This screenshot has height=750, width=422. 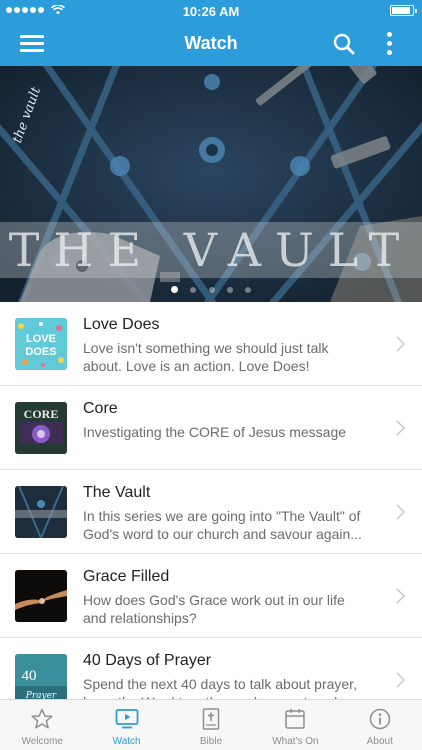 I want to click on tab-label: Watch, so click(x=126, y=741).